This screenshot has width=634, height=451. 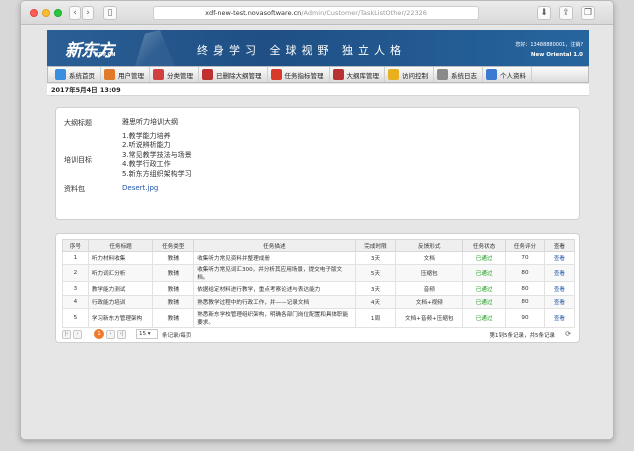 I want to click on nav-item: 系统日志, so click(x=458, y=74).